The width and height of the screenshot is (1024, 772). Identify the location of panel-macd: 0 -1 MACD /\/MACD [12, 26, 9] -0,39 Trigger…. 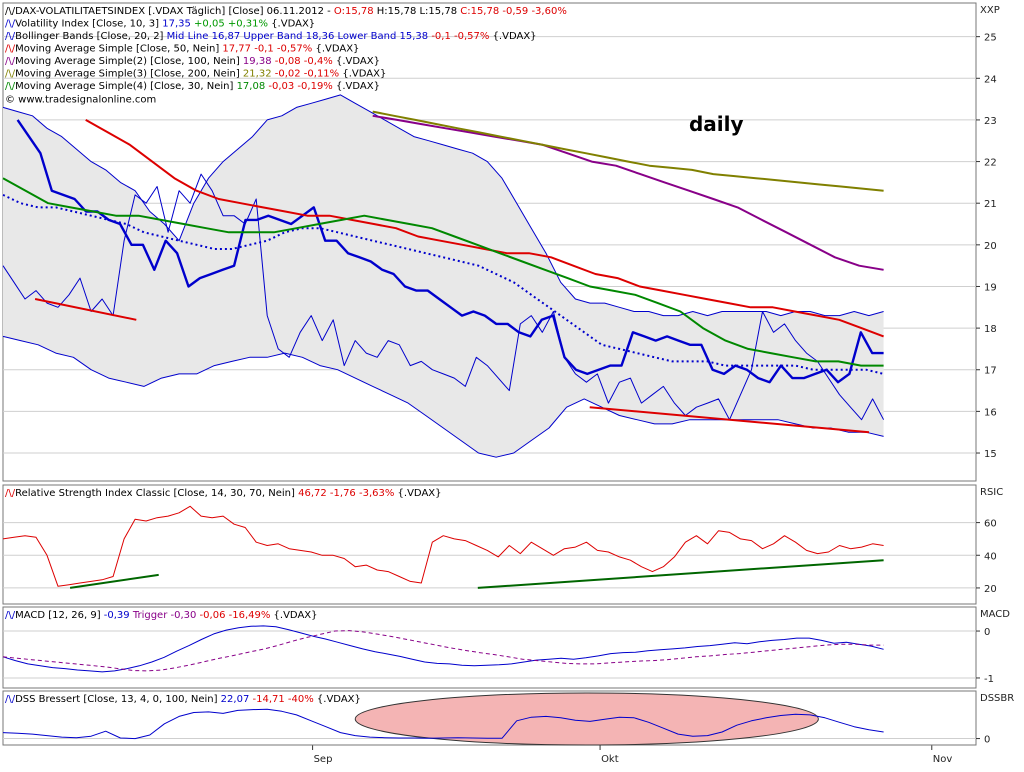
(506, 647).